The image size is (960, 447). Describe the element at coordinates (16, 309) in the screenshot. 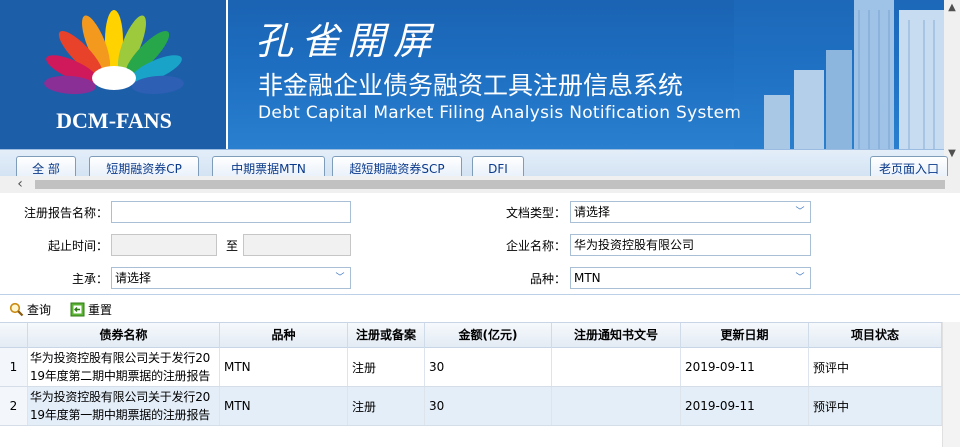

I see `search-icon` at that location.